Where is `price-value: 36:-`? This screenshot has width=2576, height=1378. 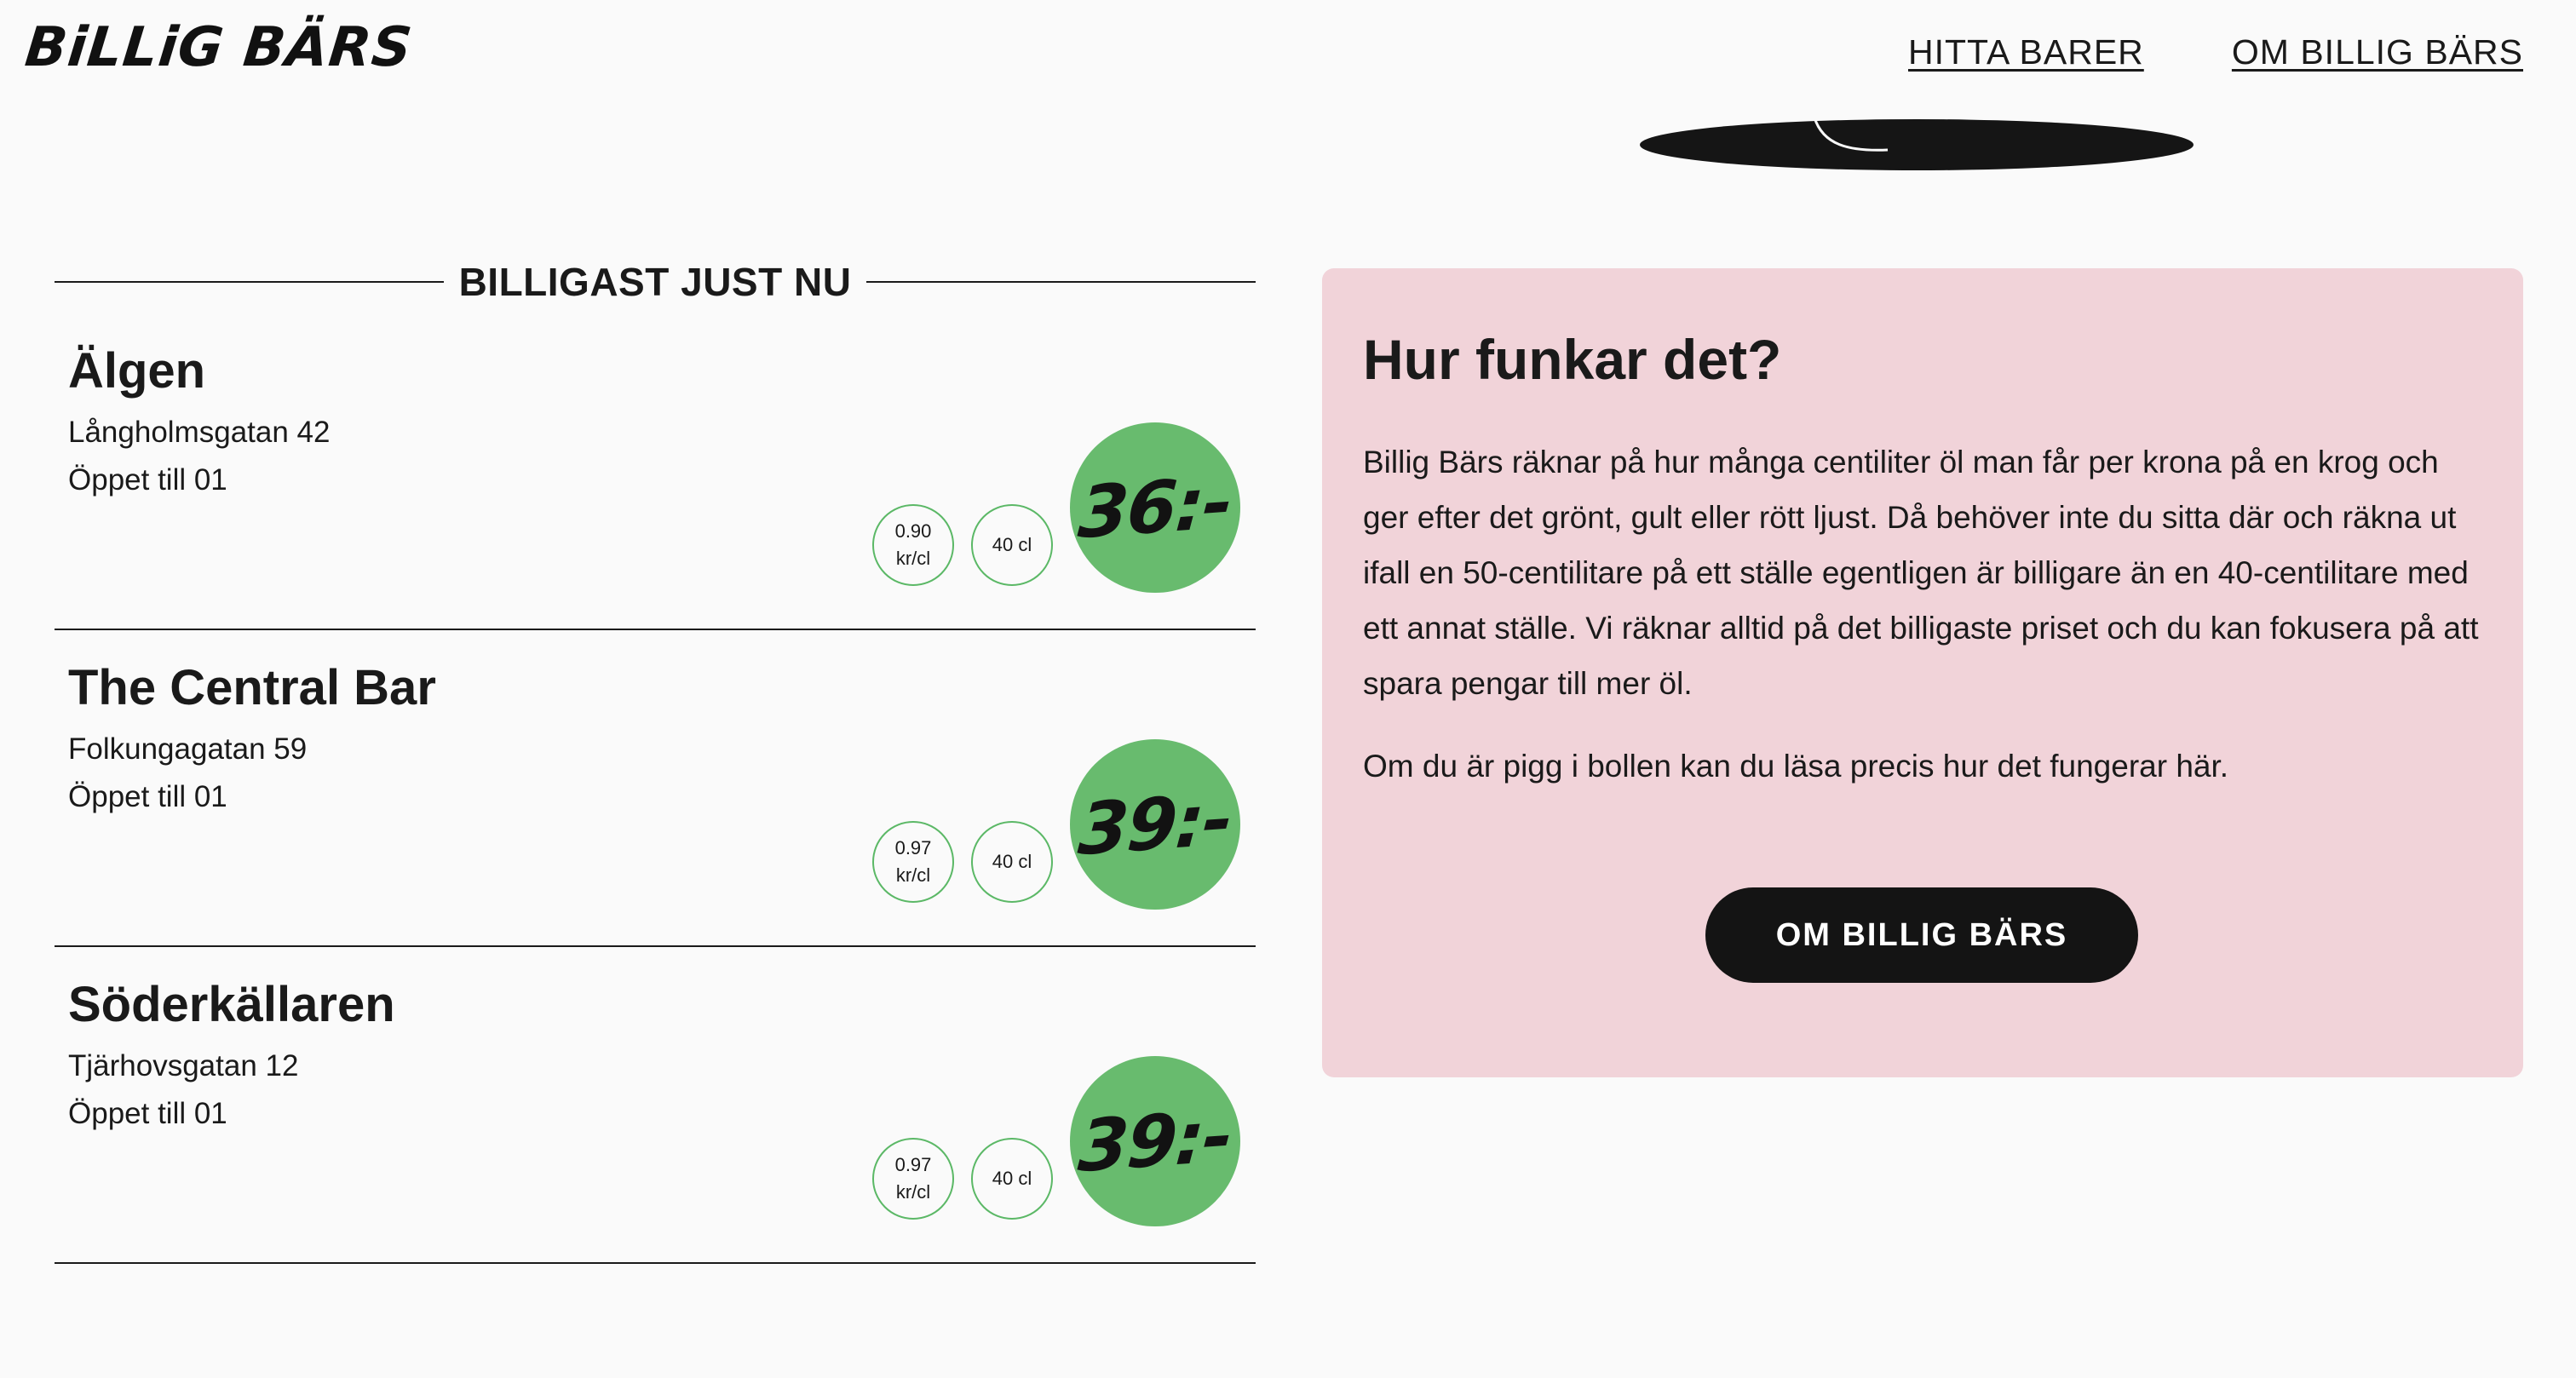 price-value: 36:- is located at coordinates (1155, 508).